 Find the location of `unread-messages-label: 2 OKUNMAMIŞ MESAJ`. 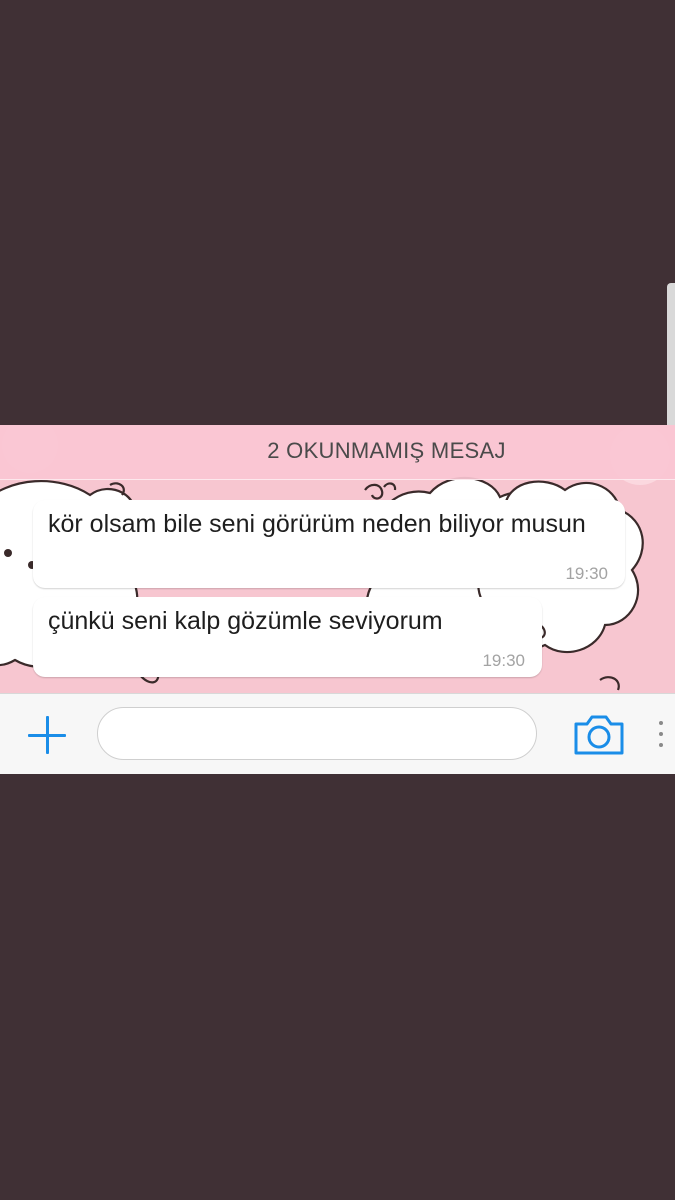

unread-messages-label: 2 OKUNMAMIŞ MESAJ is located at coordinates (386, 450).